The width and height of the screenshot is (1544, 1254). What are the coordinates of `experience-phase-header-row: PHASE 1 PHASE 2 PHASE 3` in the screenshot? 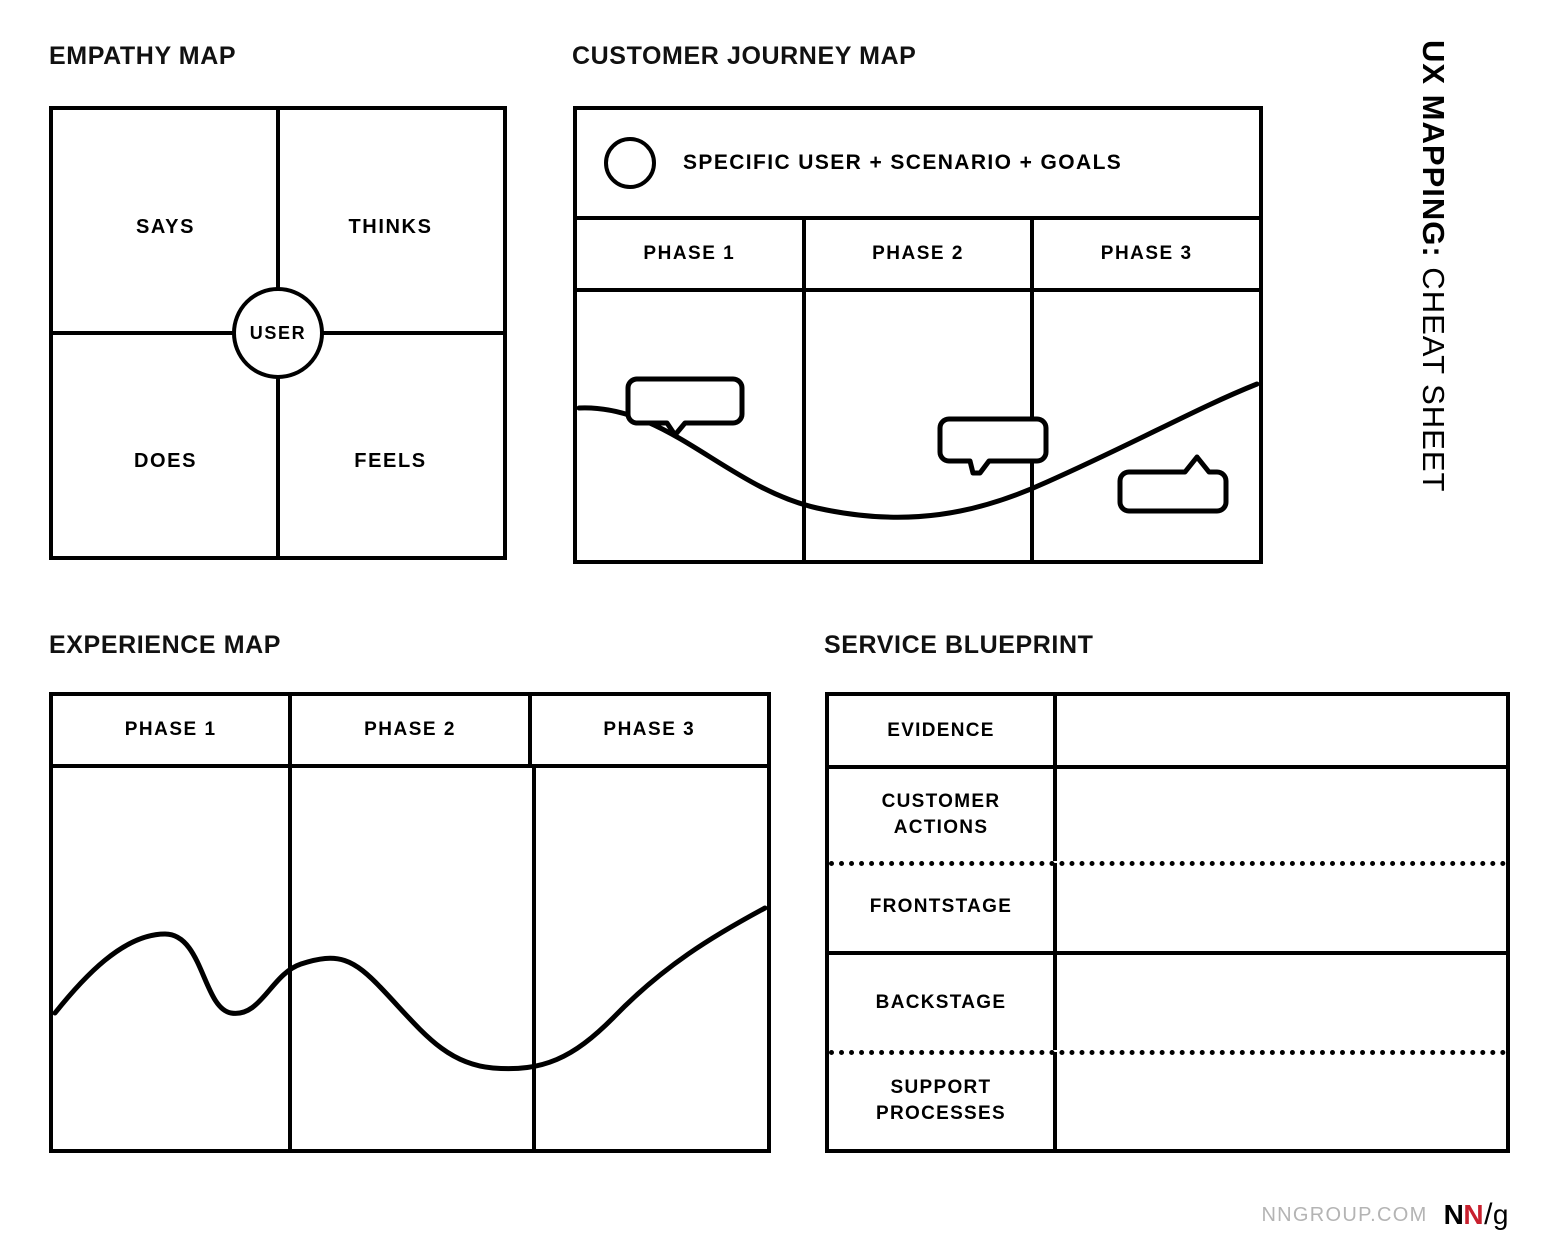 It's located at (410, 732).